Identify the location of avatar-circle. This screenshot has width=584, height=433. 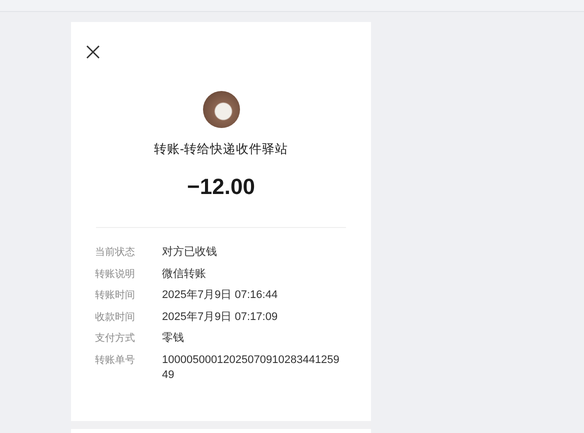
(221, 109).